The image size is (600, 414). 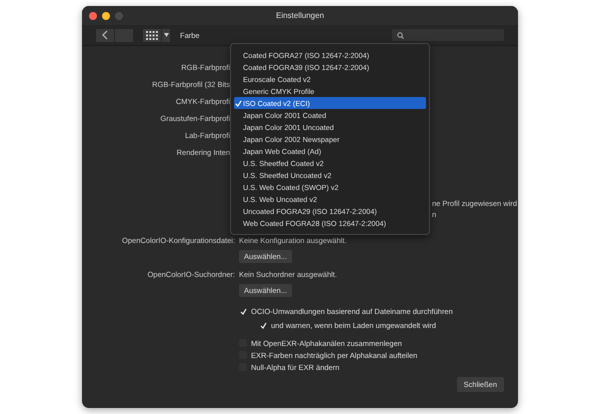 What do you see at coordinates (106, 16) in the screenshot?
I see `minimize-window-icon` at bounding box center [106, 16].